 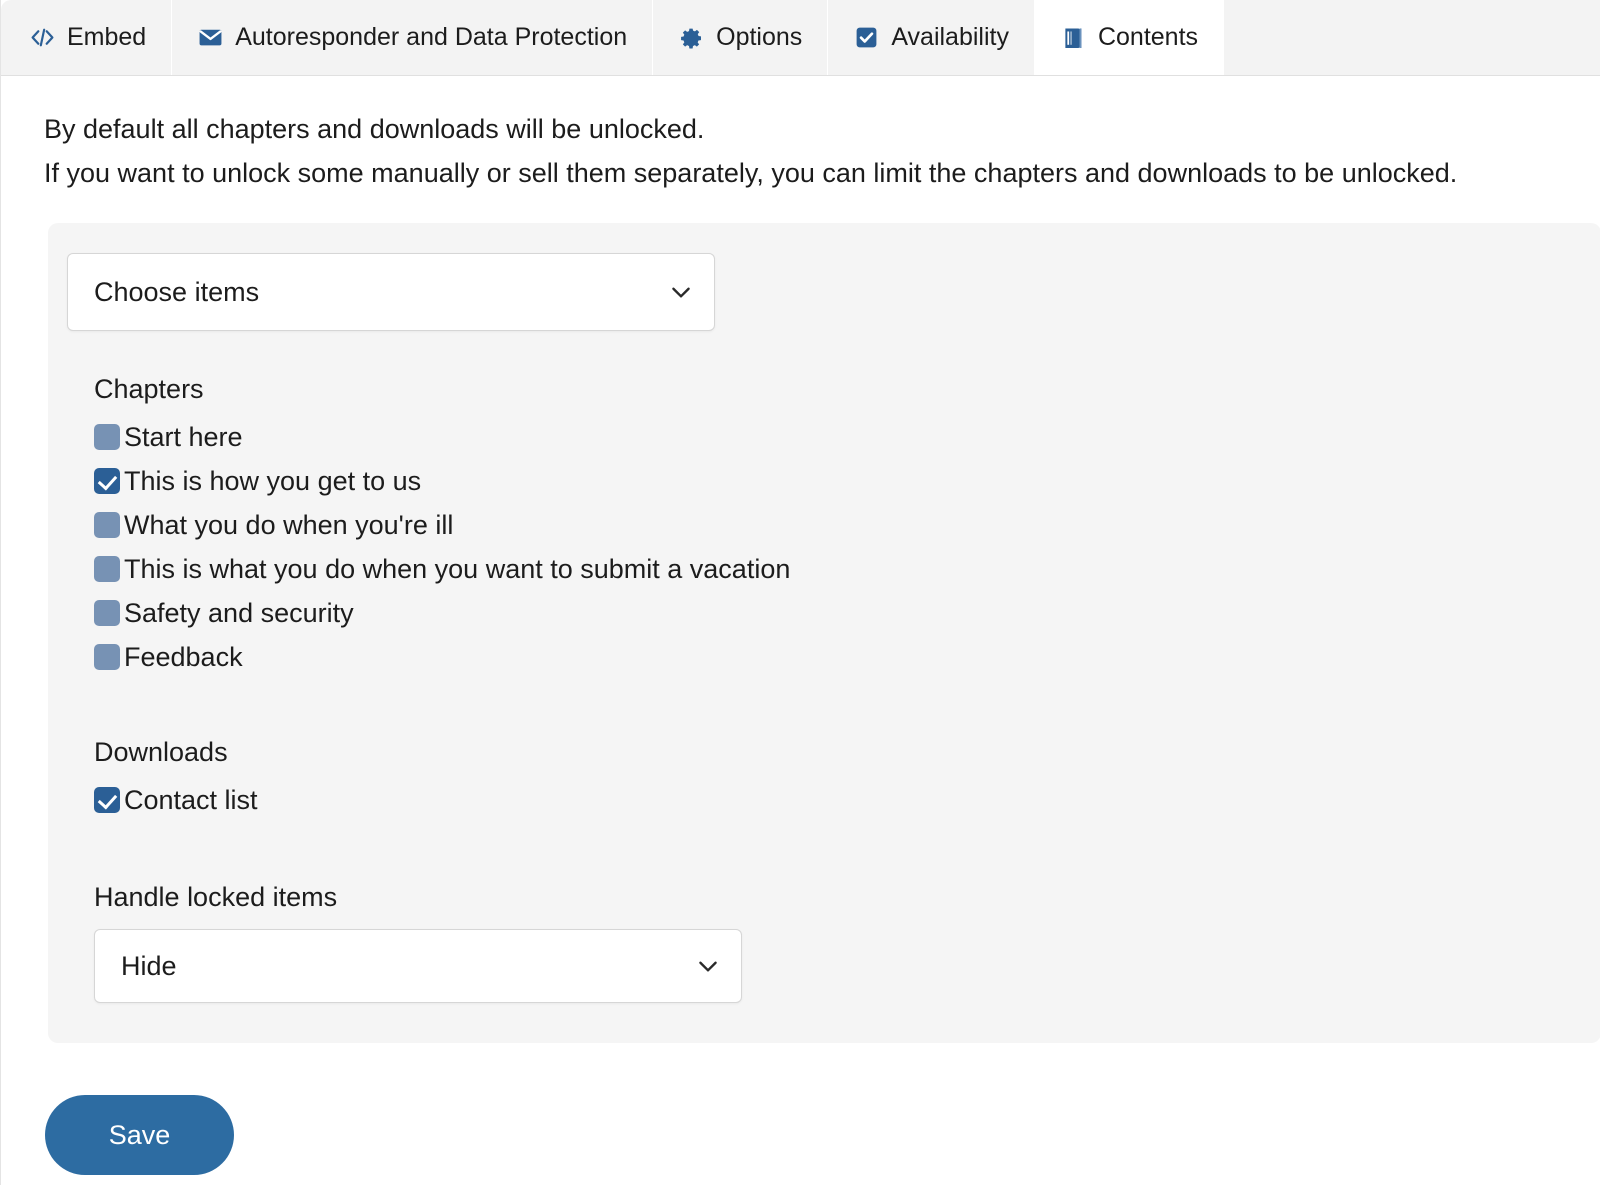 I want to click on gear-icon, so click(x=691, y=37).